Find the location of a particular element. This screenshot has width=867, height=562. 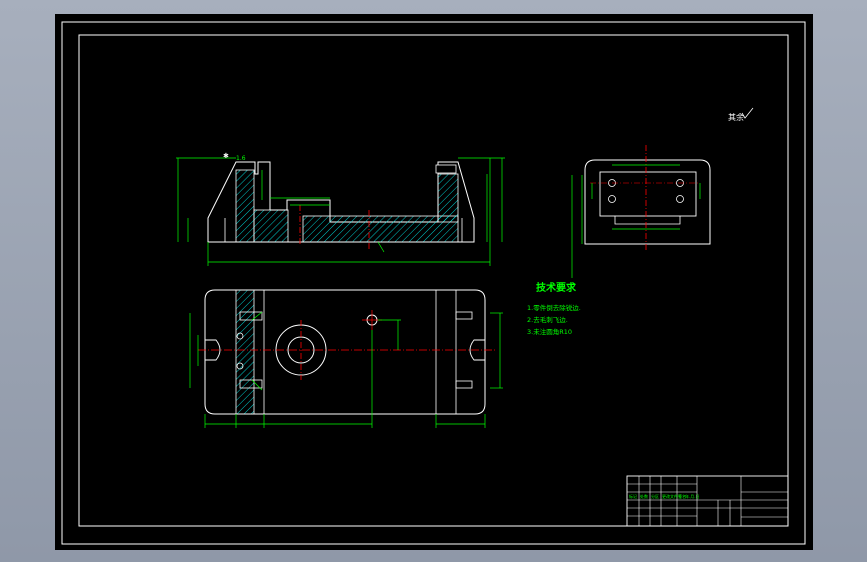

title-block: 标记 处数 分区 更改文件号 签名 年.月.日 is located at coordinates (707, 501).